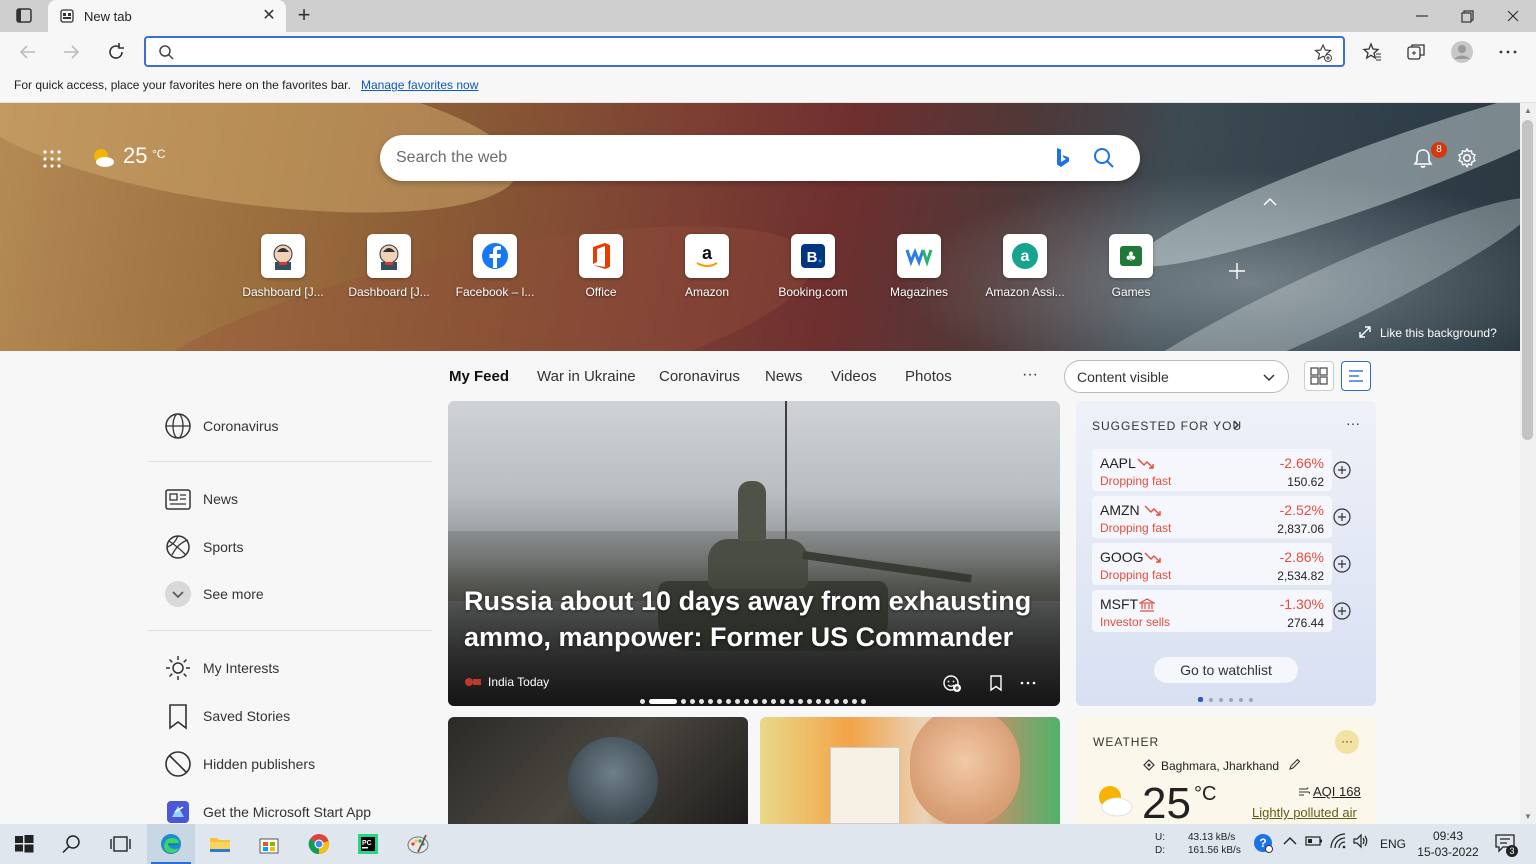 Image resolution: width=1536 pixels, height=864 pixels. What do you see at coordinates (744, 51) in the screenshot?
I see `address-bar` at bounding box center [744, 51].